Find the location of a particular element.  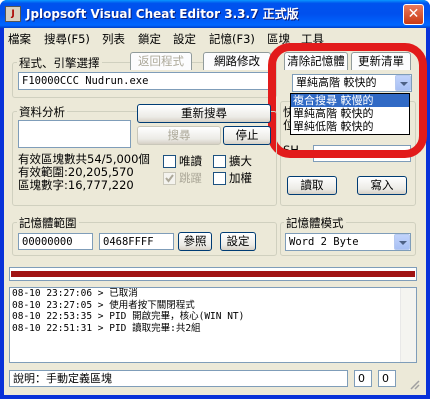

range-start-field: 00000000 is located at coordinates (55, 241).